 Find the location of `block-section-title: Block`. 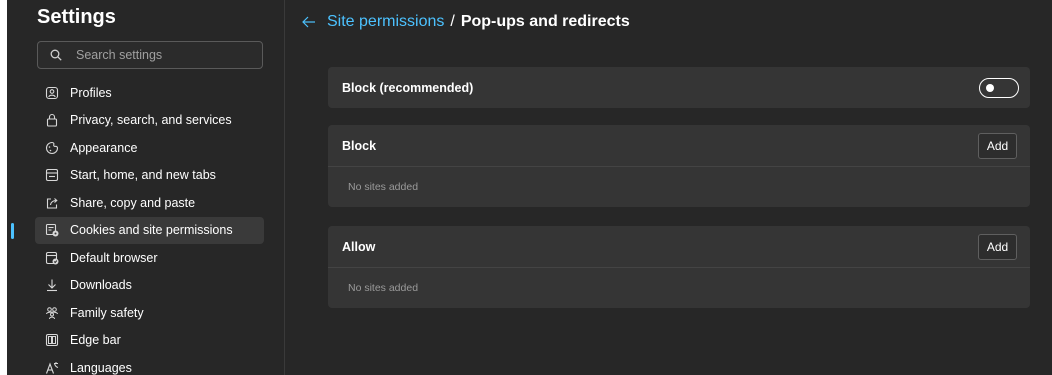

block-section-title: Block is located at coordinates (359, 145).